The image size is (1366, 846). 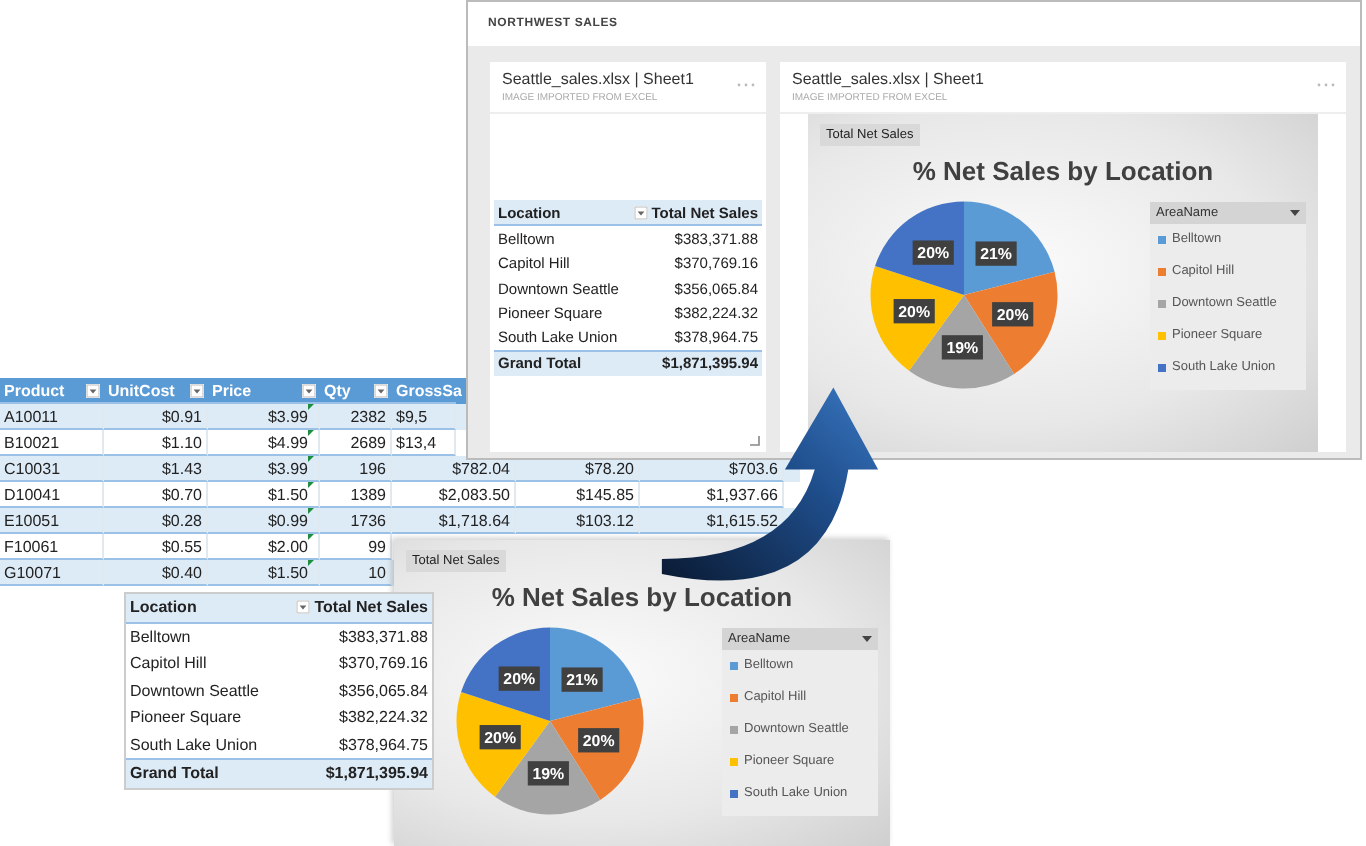 I want to click on table-cell: 2382, so click(x=356, y=417).